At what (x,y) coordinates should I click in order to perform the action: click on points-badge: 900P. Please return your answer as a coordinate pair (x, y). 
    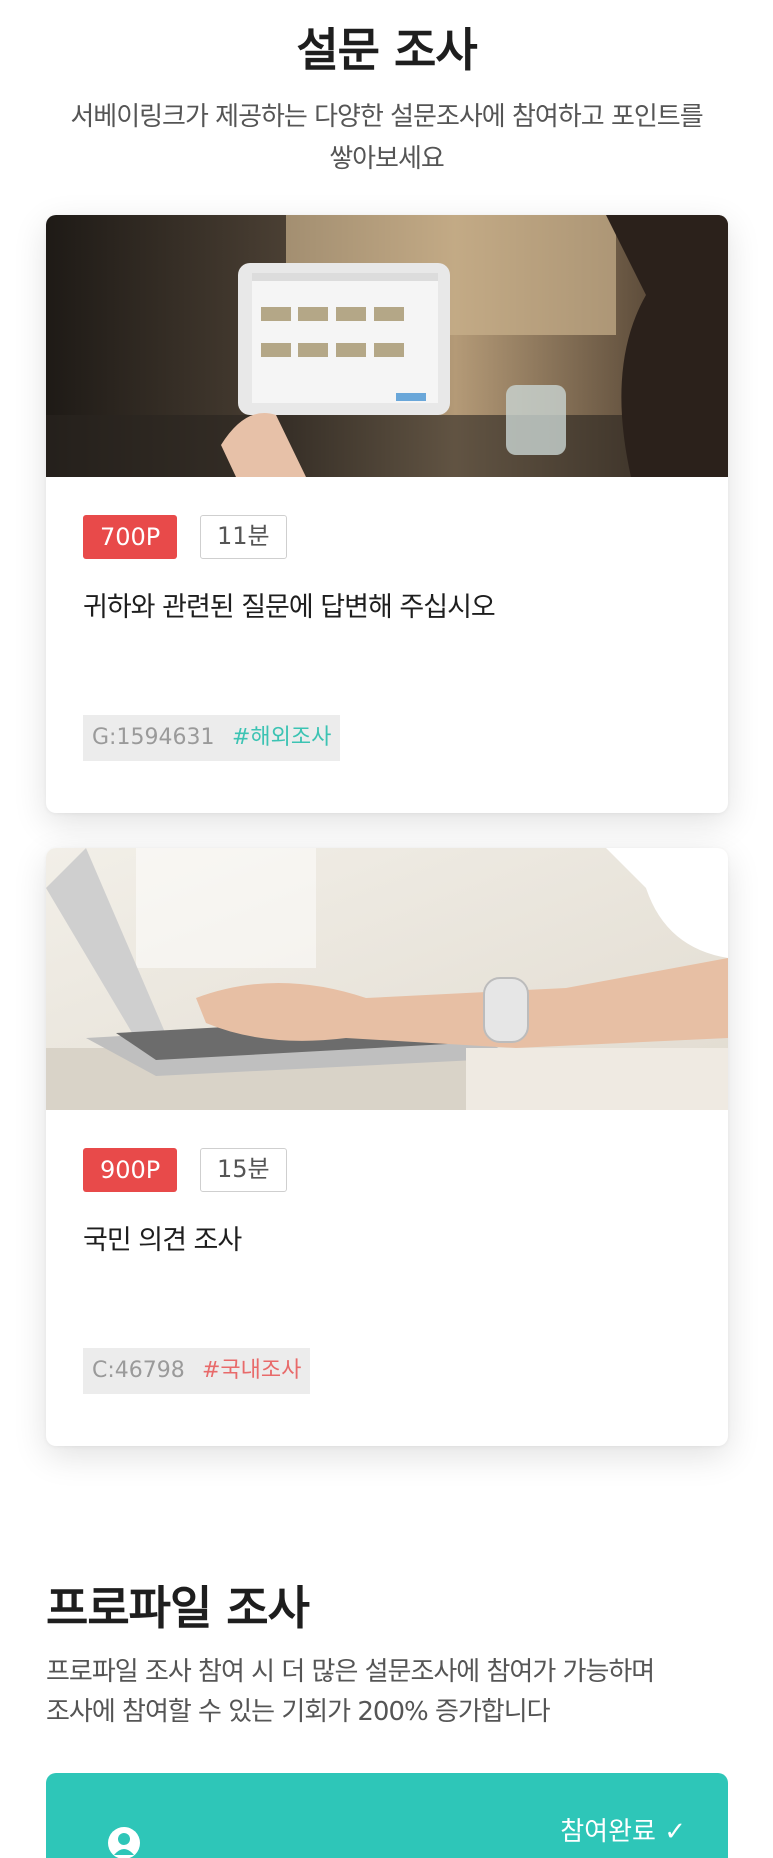
    Looking at the image, I should click on (130, 1170).